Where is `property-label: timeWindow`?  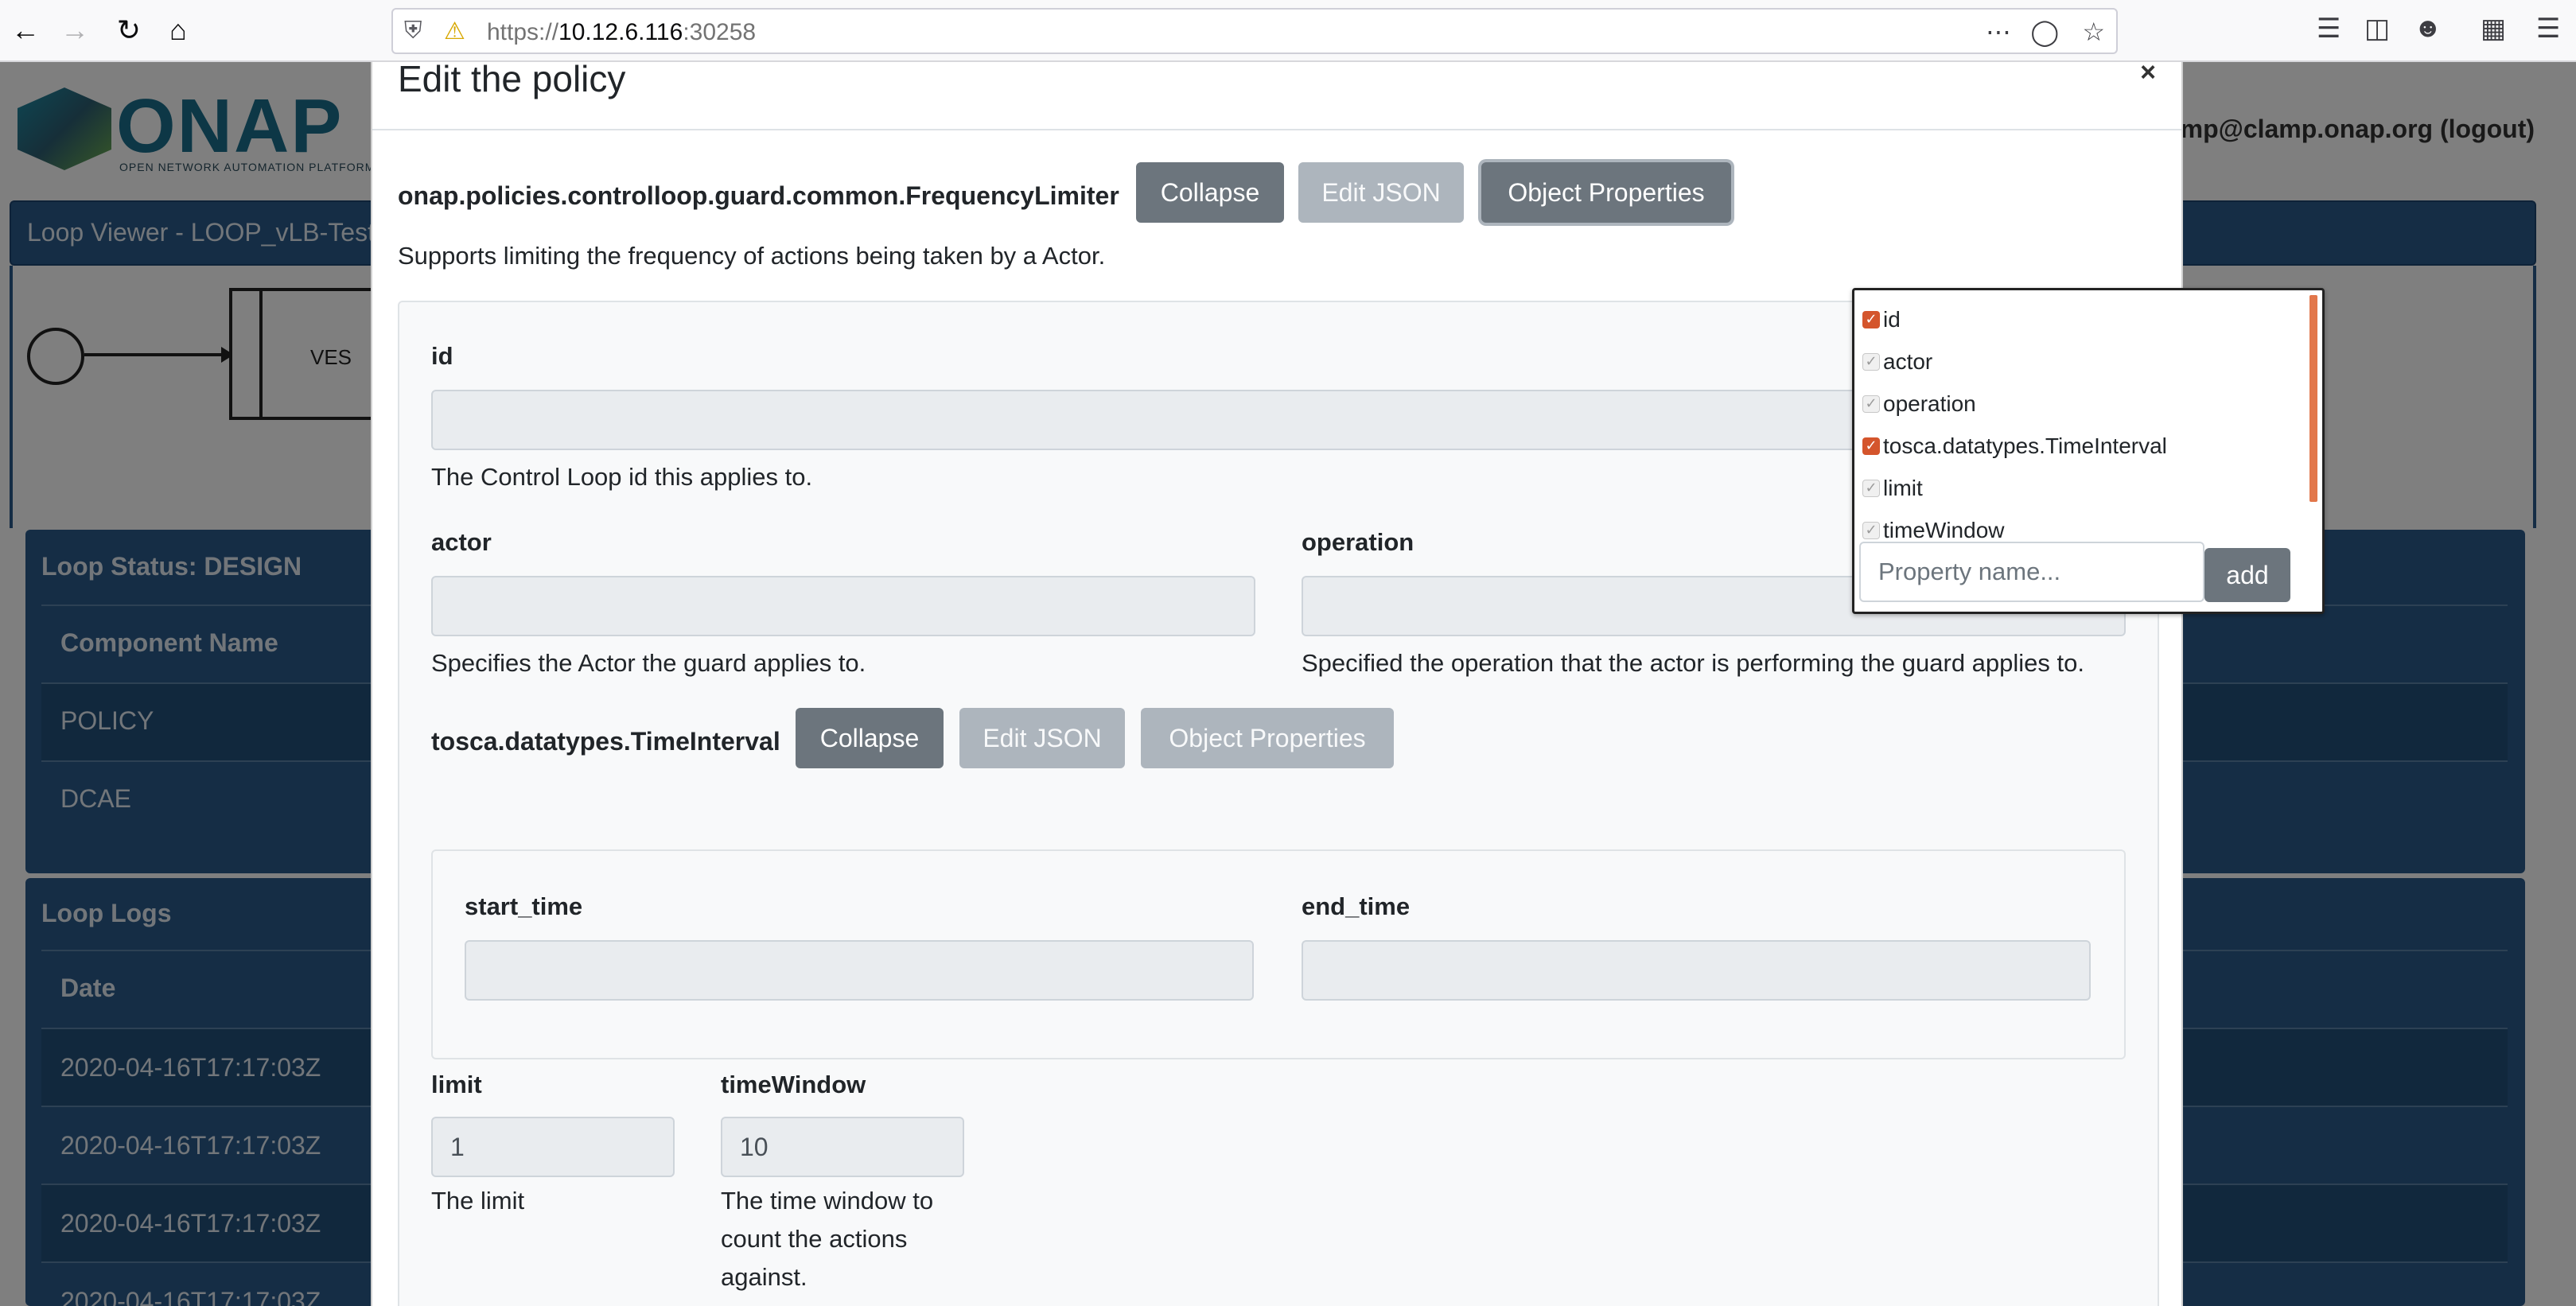
property-label: timeWindow is located at coordinates (1944, 529).